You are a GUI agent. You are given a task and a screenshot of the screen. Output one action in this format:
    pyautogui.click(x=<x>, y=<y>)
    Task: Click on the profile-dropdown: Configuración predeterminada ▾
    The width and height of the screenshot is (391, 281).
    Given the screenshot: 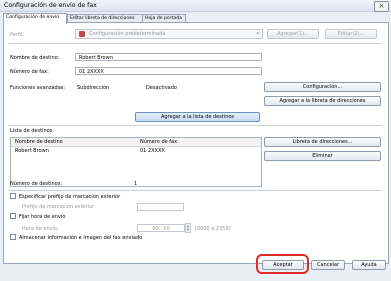 What is the action you would take?
    pyautogui.click(x=169, y=34)
    